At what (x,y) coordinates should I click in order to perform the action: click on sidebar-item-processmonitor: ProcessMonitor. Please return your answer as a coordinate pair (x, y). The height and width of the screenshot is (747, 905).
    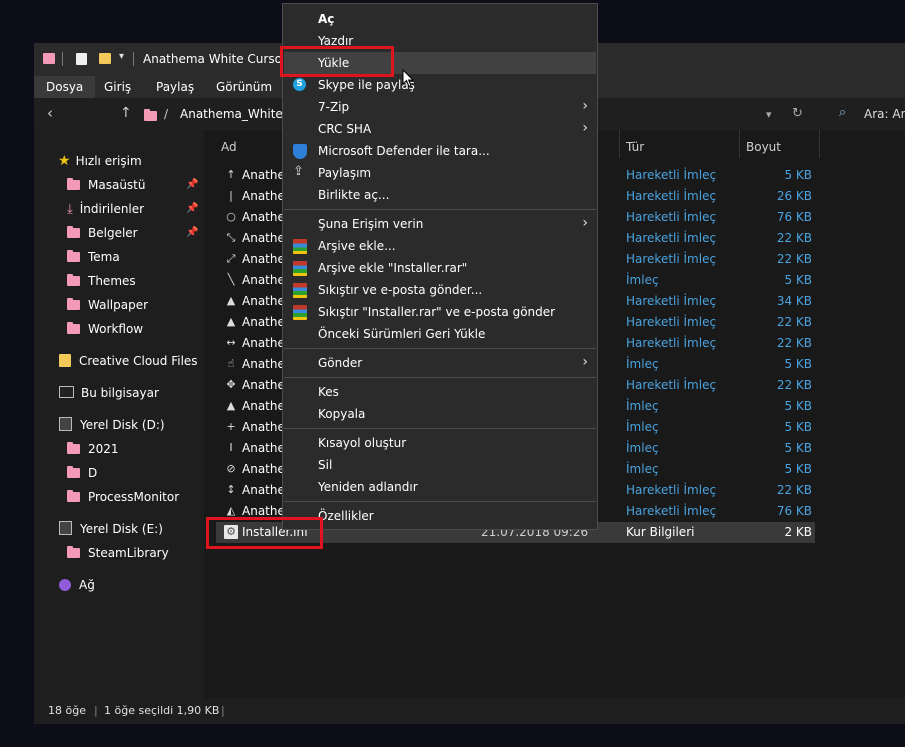
    Looking at the image, I should click on (123, 497).